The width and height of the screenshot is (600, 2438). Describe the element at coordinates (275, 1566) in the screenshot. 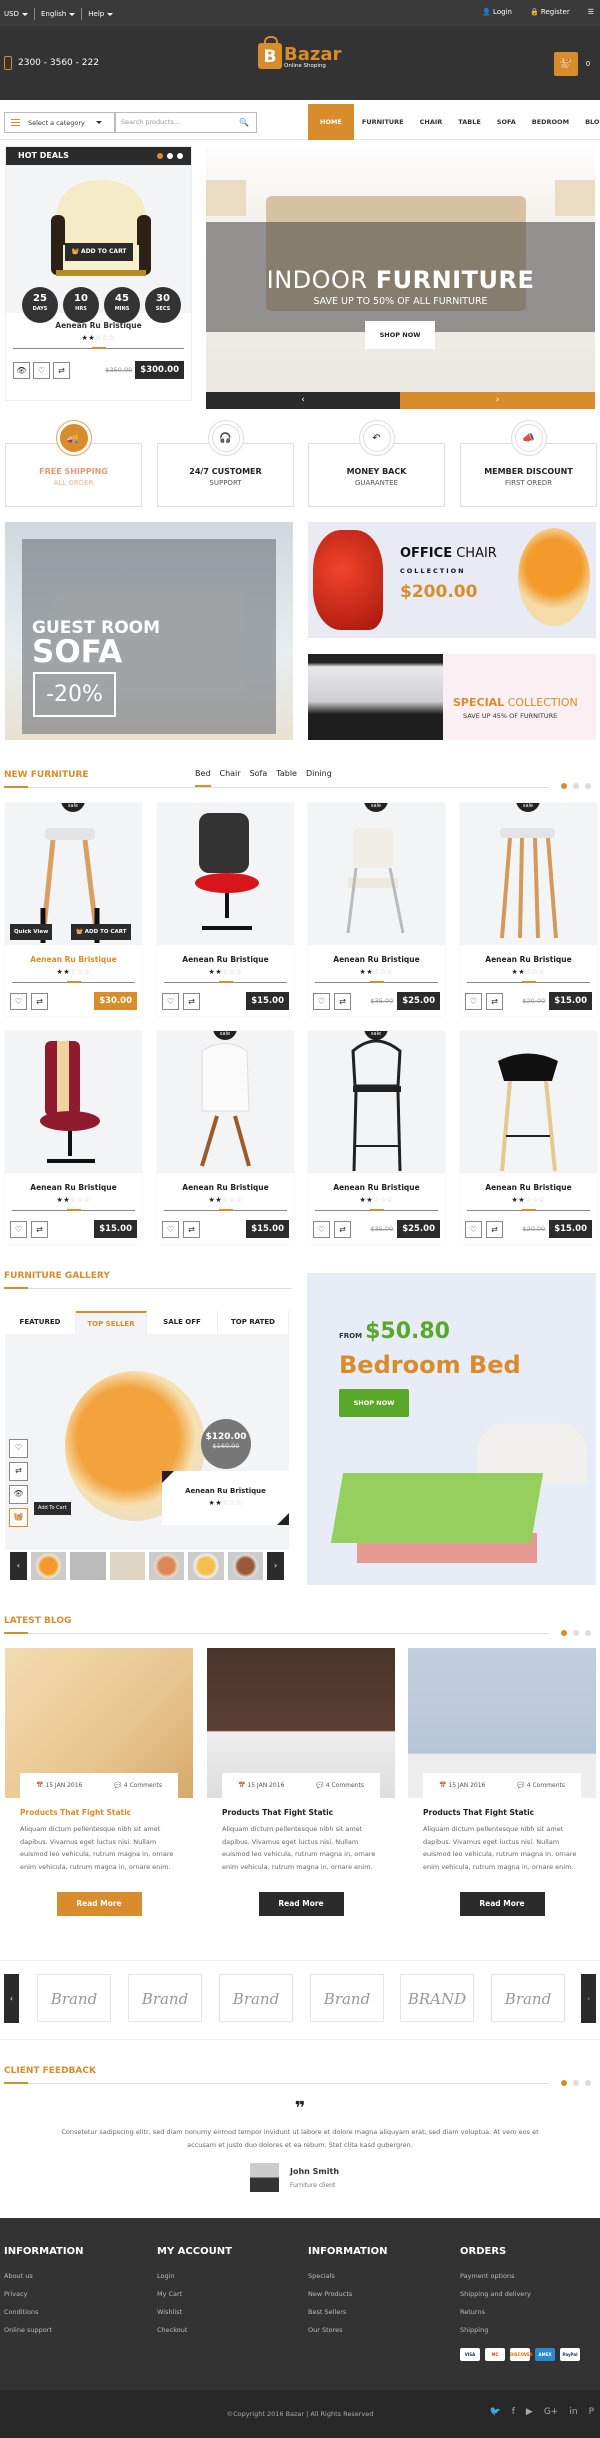

I see `thumb-next-button: ›` at that location.